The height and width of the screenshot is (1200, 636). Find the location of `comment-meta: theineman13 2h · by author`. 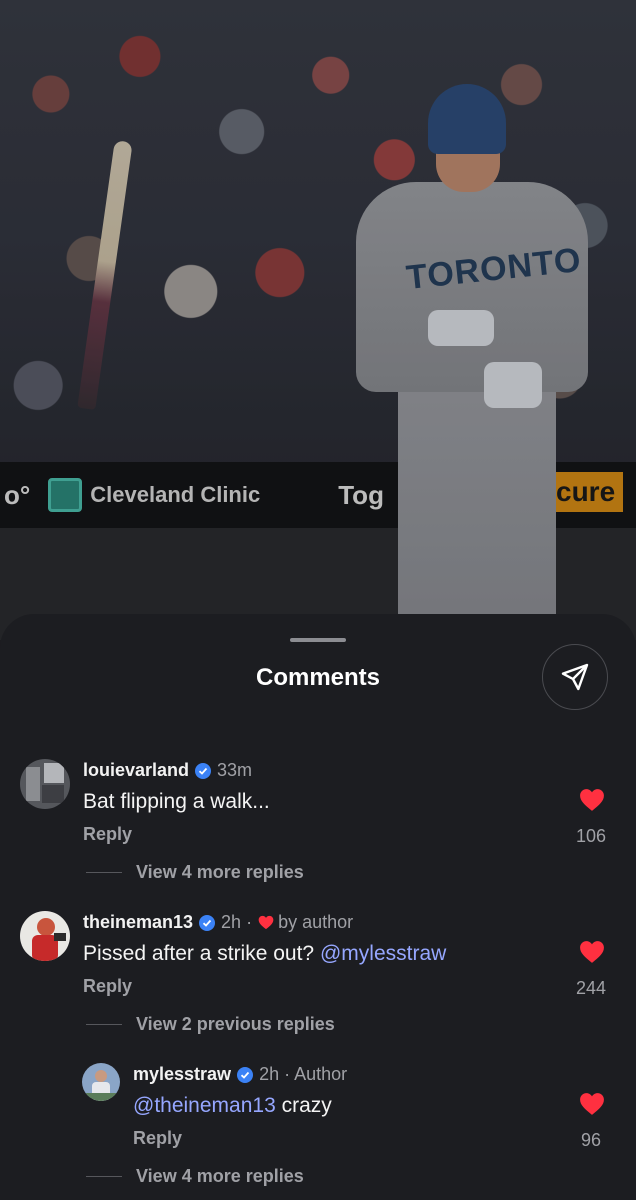

comment-meta: theineman13 2h · by author is located at coordinates (218, 922).